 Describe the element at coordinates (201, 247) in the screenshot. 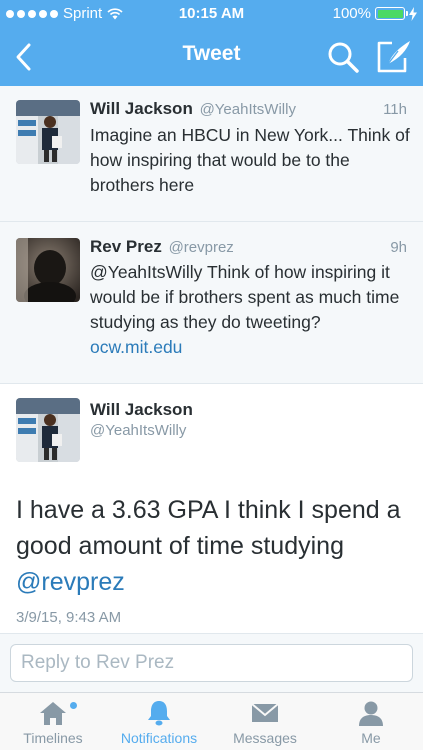

I see `author-handle: @revprez` at that location.